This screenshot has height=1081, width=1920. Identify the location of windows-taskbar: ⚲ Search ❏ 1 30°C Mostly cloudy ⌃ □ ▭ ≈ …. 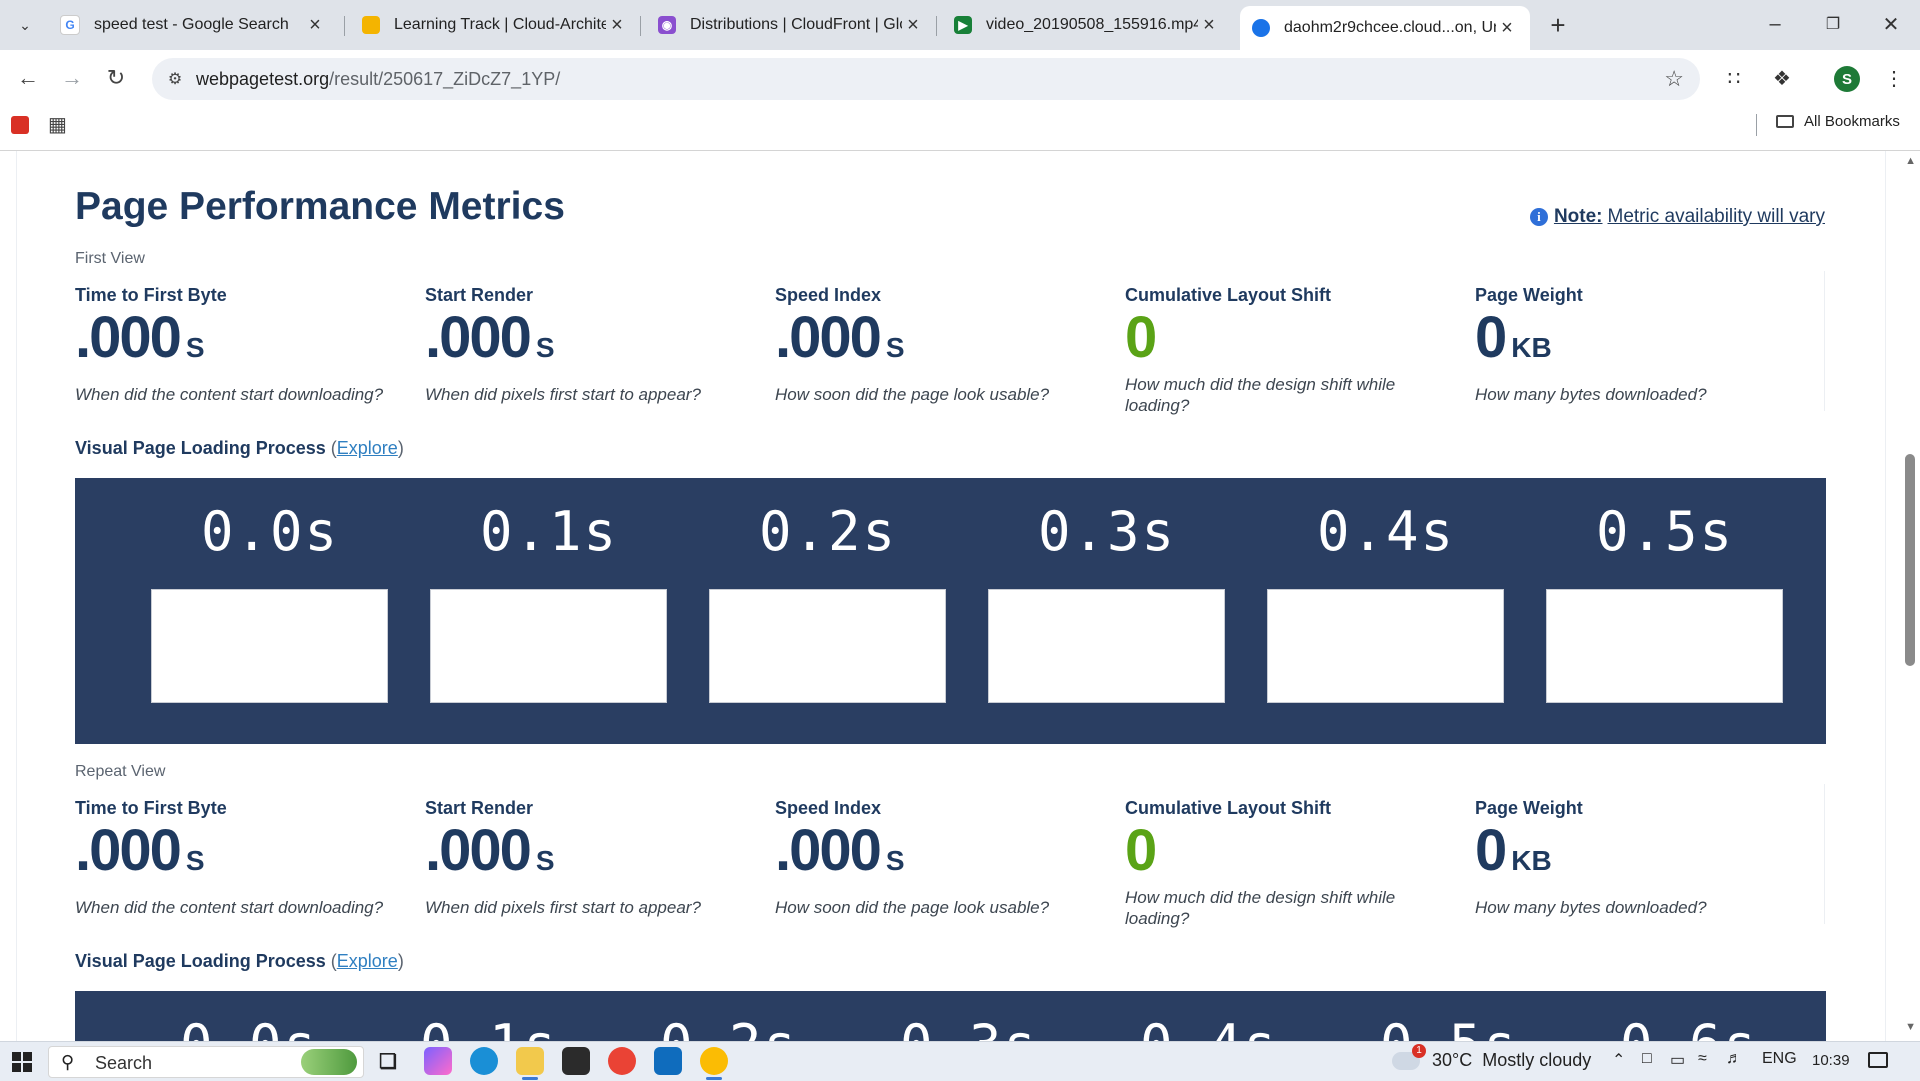
(960, 1061).